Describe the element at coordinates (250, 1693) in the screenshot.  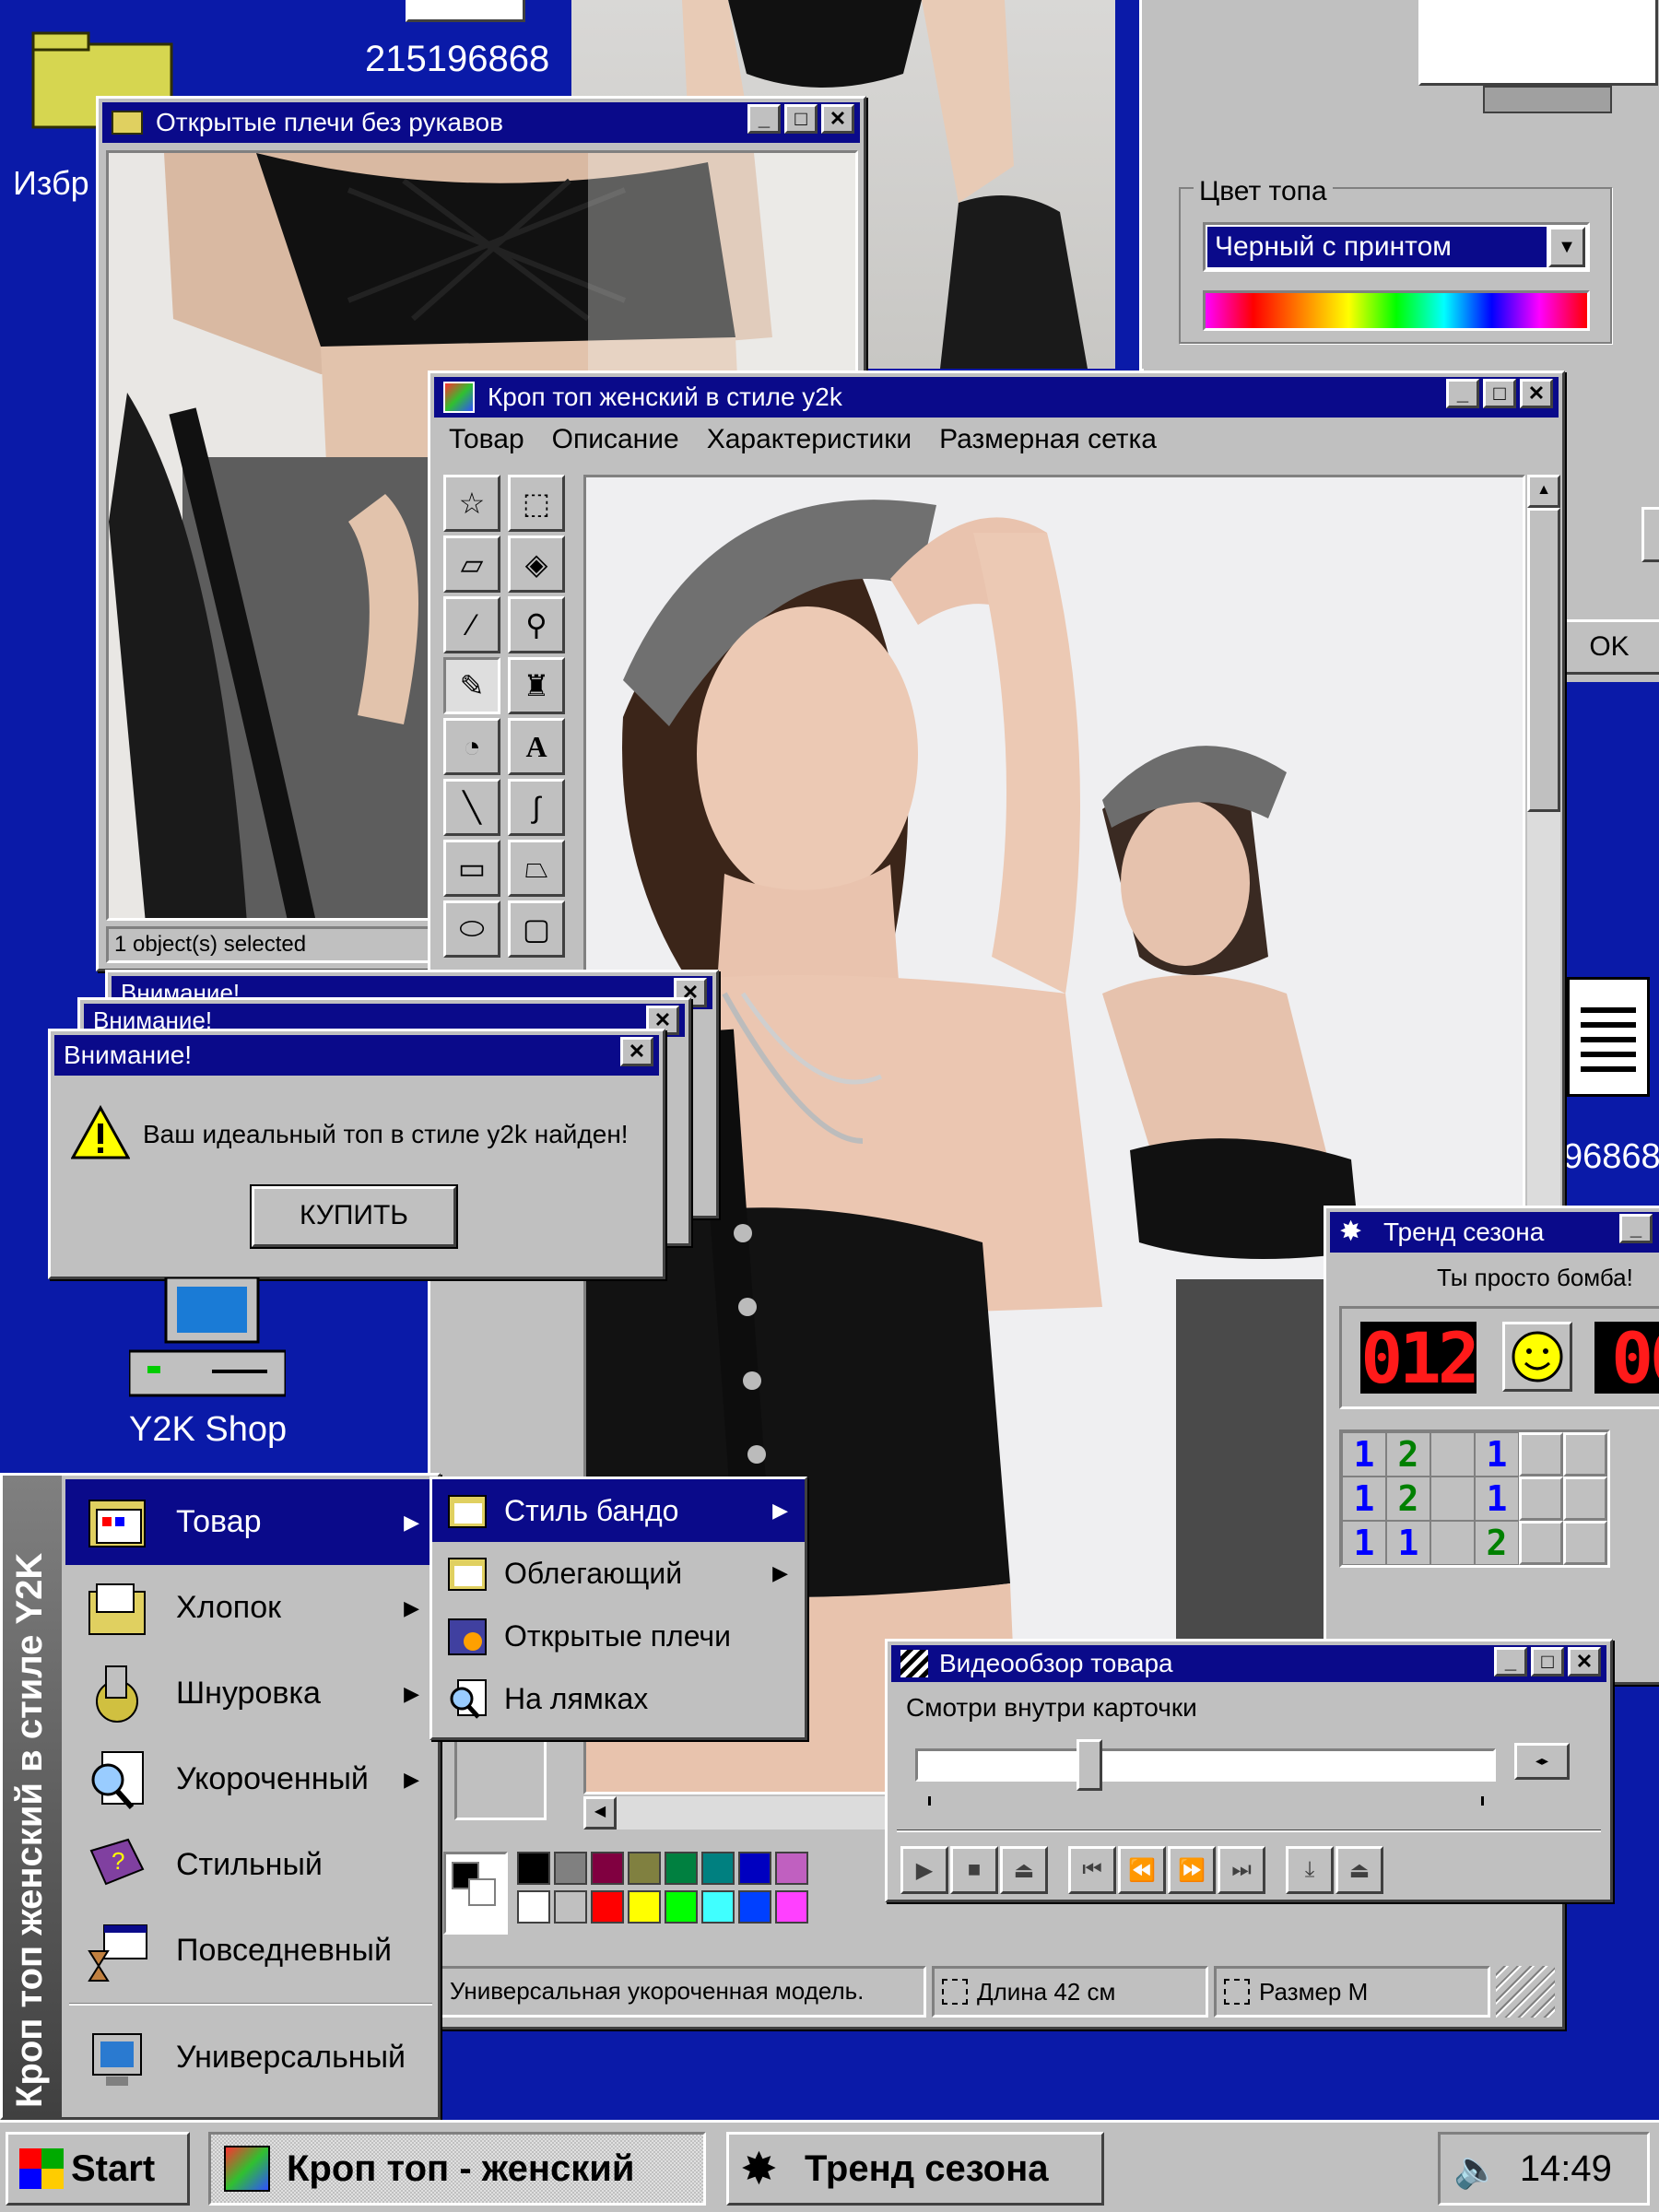
I see `menu-item-shnurovka: Шнуровка ▶` at that location.